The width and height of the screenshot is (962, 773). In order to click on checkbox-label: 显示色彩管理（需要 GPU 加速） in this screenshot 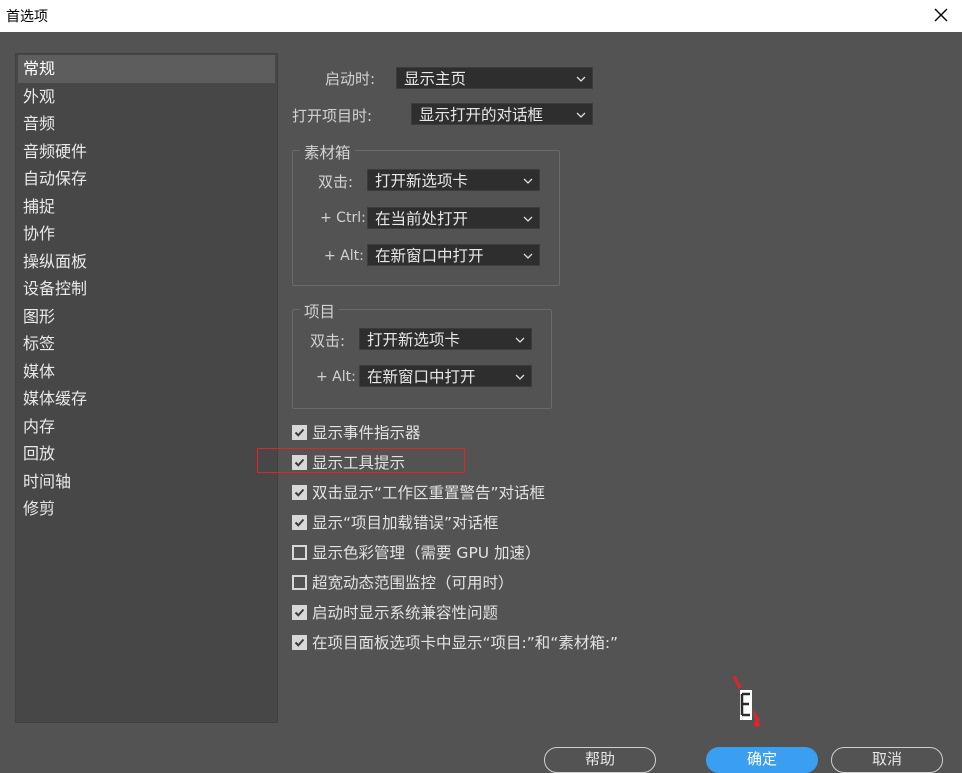, I will do `click(426, 553)`.